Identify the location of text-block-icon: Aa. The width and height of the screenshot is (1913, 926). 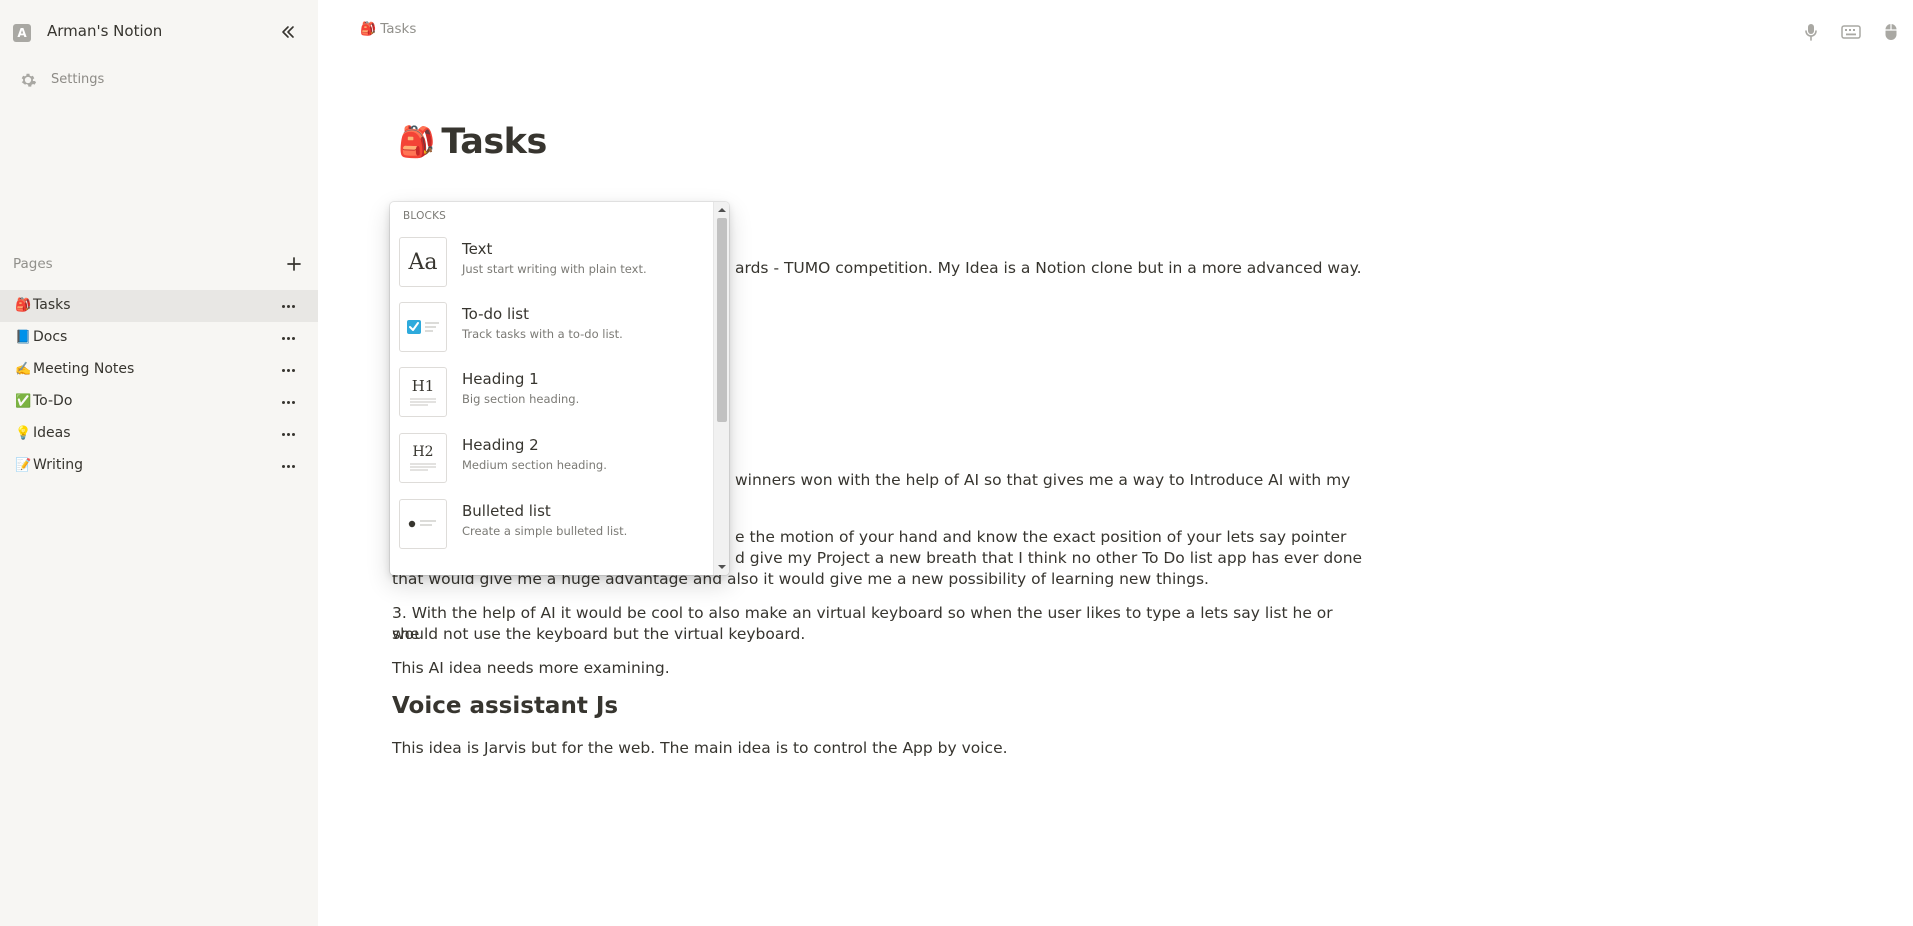
(423, 262).